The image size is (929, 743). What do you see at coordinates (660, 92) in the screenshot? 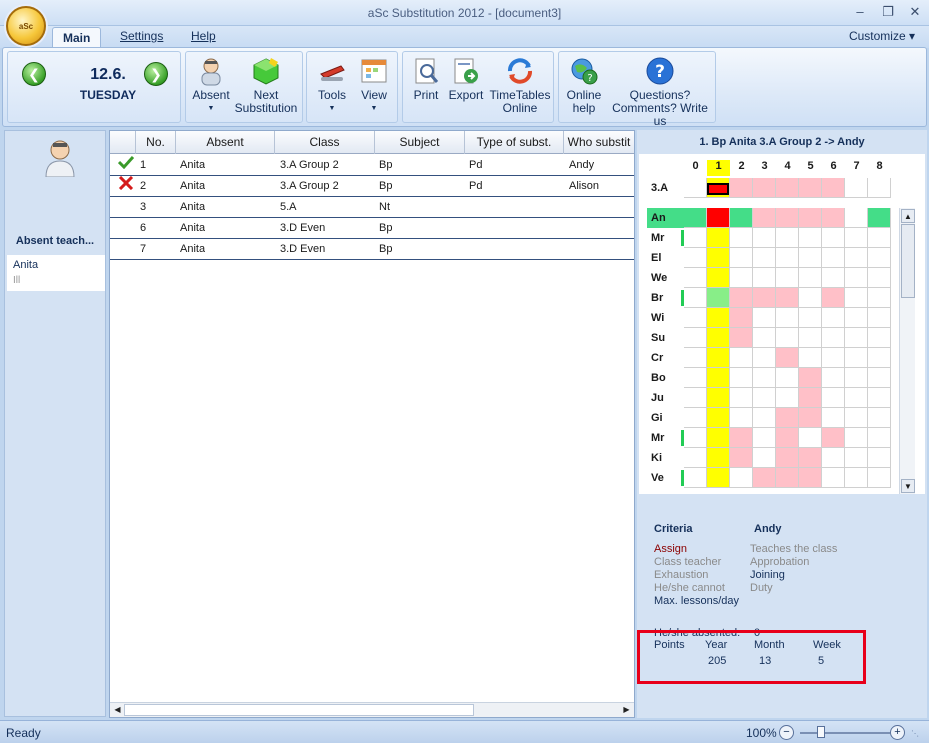
I see `questions-comments-button: ? Questions? Comments? Write us` at bounding box center [660, 92].